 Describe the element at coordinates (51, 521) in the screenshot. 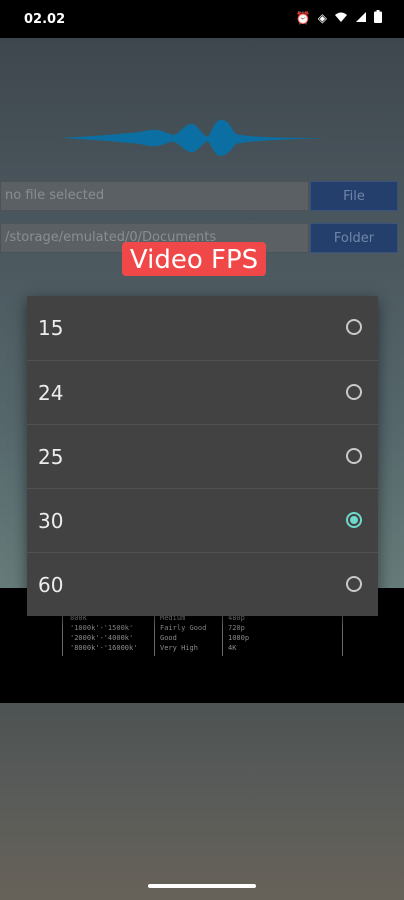

I see `option-label: 30` at that location.